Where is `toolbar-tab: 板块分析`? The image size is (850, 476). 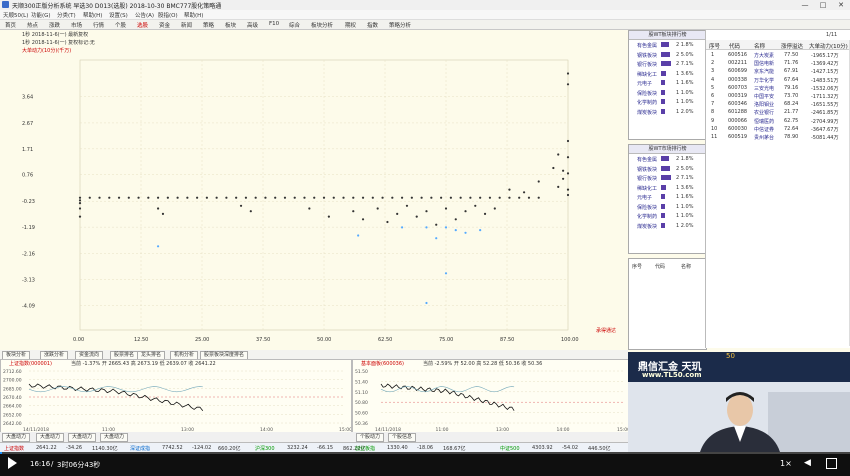 toolbar-tab: 板块分析 is located at coordinates (322, 25).